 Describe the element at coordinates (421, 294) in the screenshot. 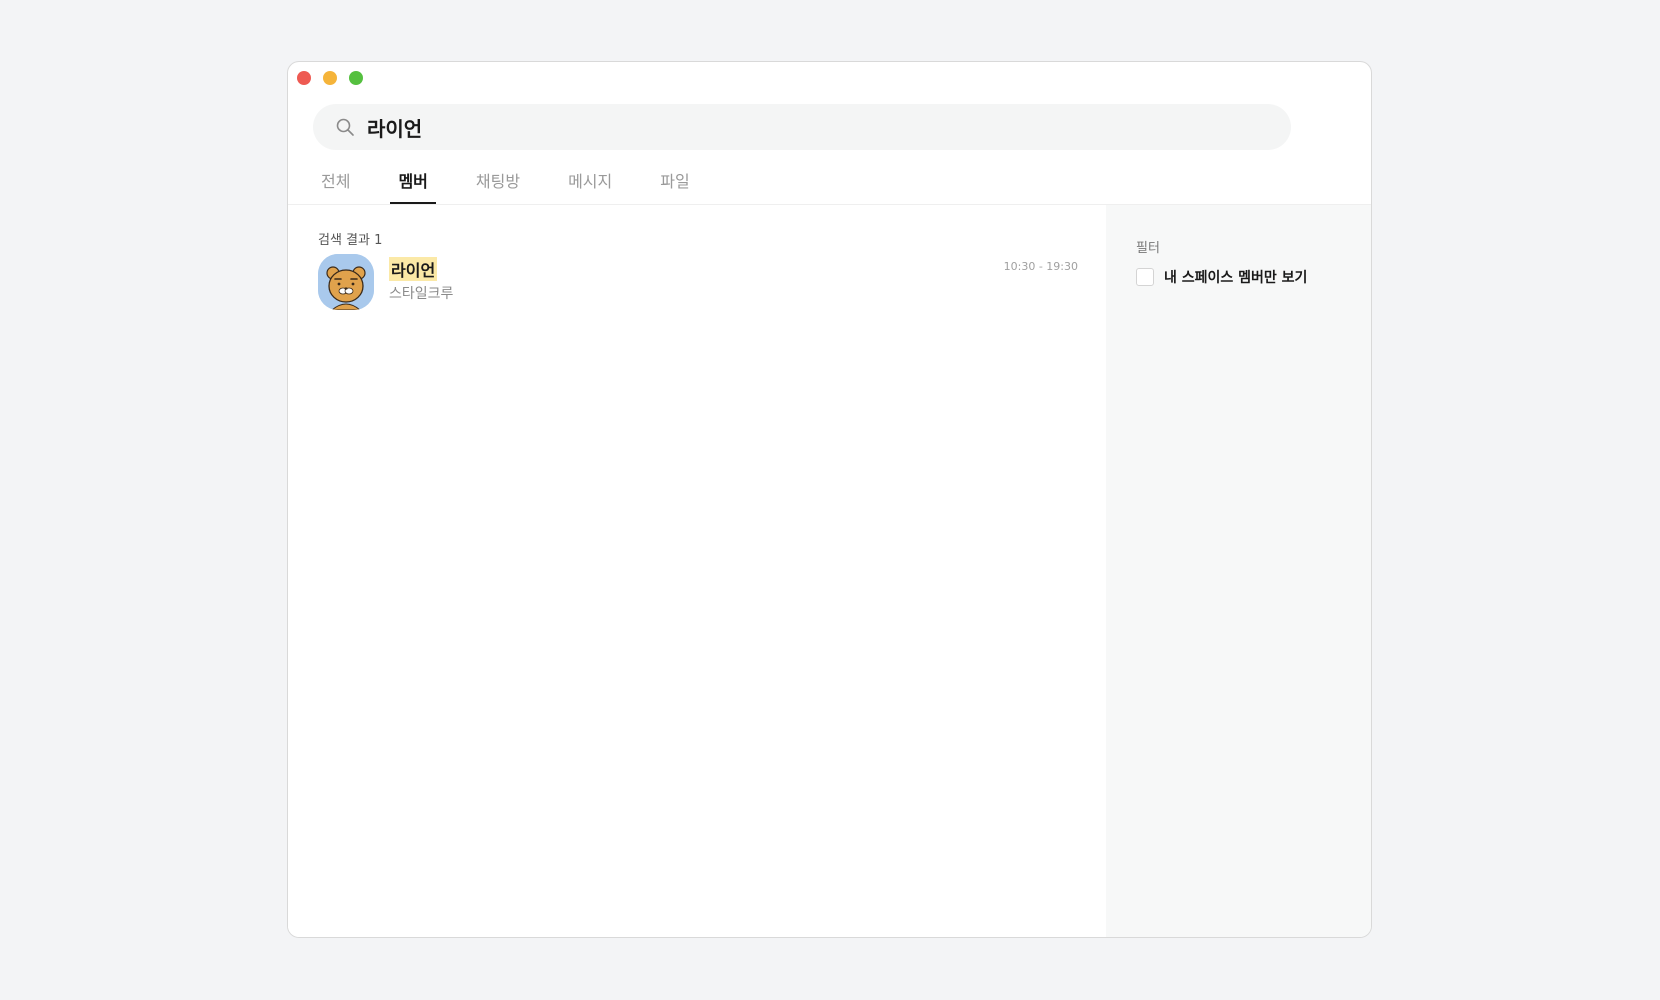

I see `member-team: 스타일크루` at that location.